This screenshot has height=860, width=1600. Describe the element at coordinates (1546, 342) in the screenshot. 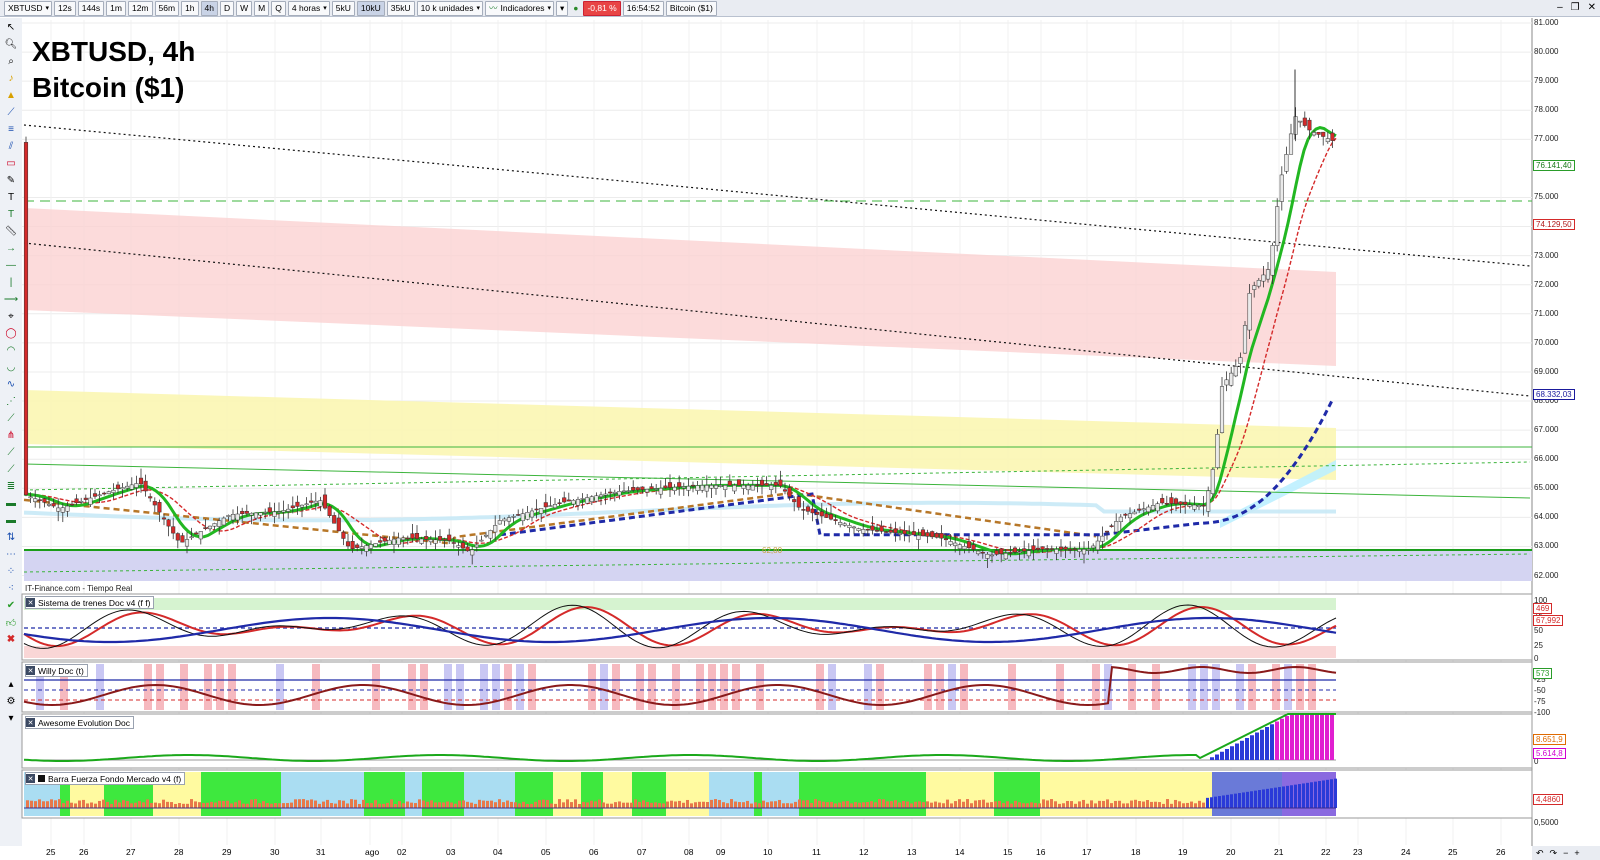

I see `price-axis-label: 70.000` at that location.